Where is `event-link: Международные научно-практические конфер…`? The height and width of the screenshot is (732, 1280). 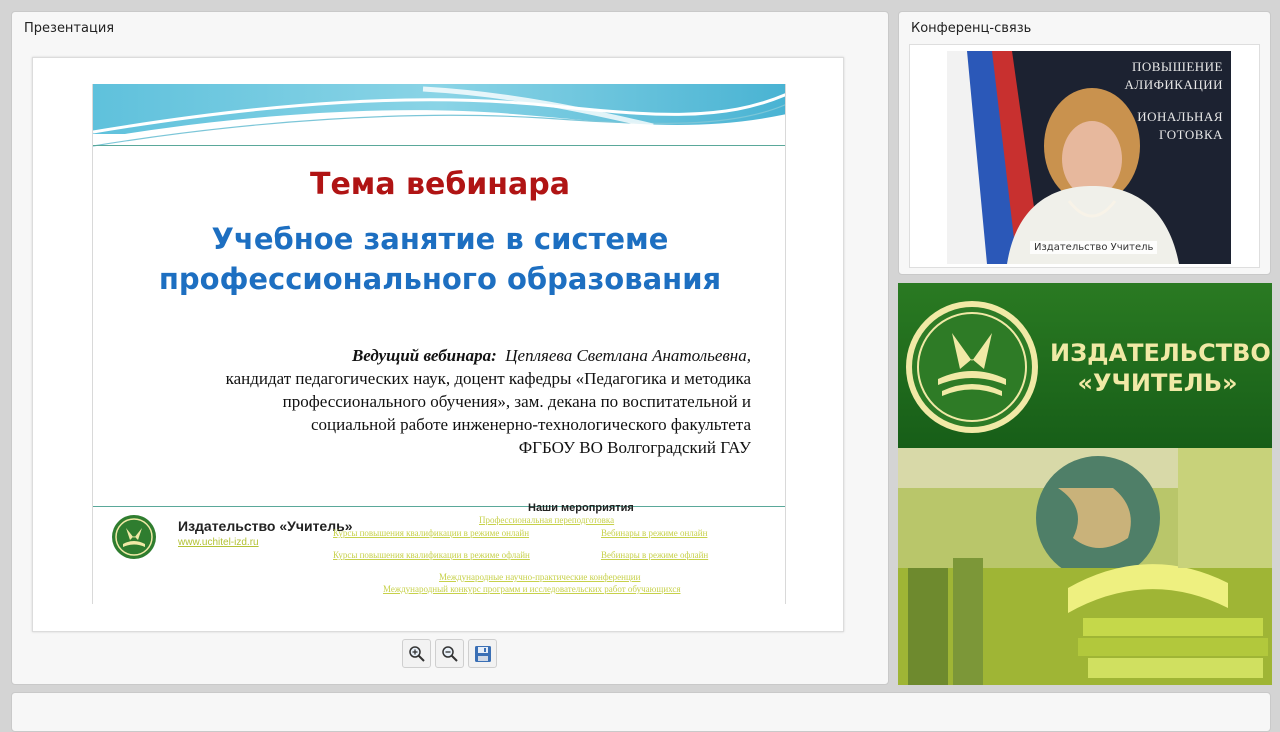
event-link: Международные научно-практические конфер… is located at coordinates (539, 577).